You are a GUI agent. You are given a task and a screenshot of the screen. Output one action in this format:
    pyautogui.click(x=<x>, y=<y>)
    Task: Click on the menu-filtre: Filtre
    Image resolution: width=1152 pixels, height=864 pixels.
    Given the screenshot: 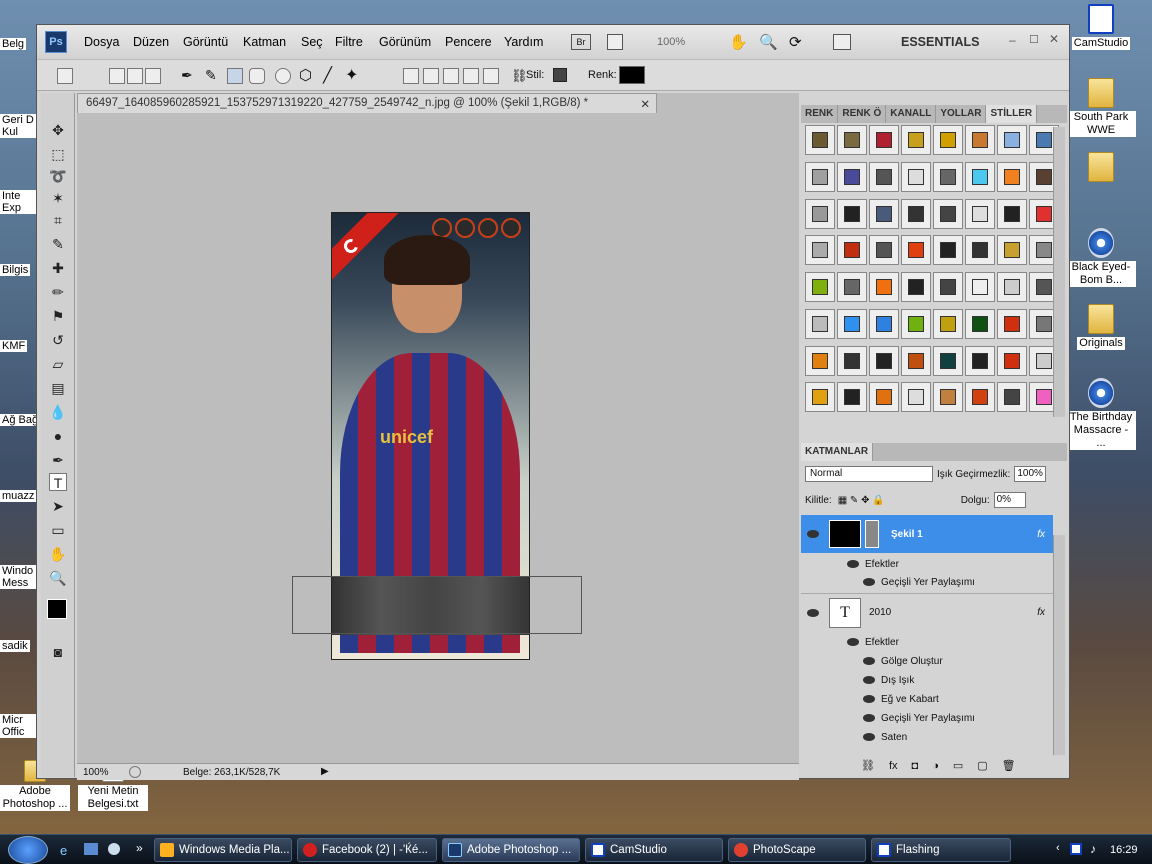 What is the action you would take?
    pyautogui.click(x=349, y=42)
    